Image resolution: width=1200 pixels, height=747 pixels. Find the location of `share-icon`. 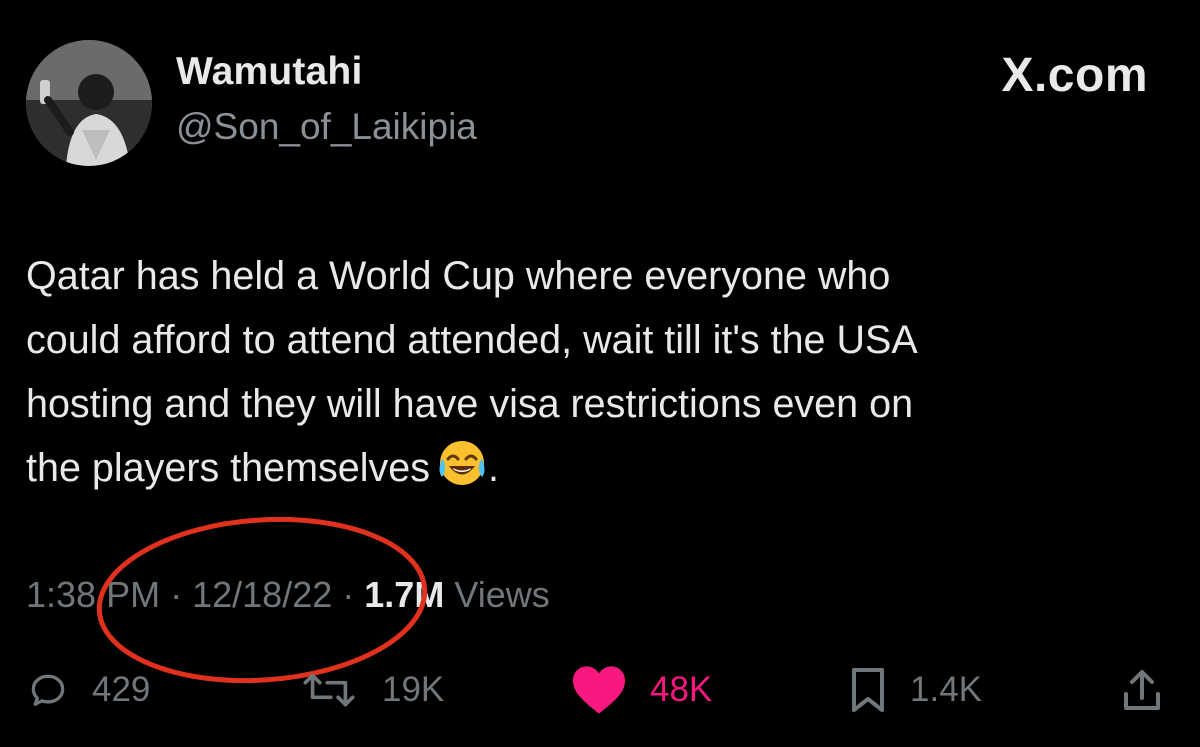

share-icon is located at coordinates (1142, 690).